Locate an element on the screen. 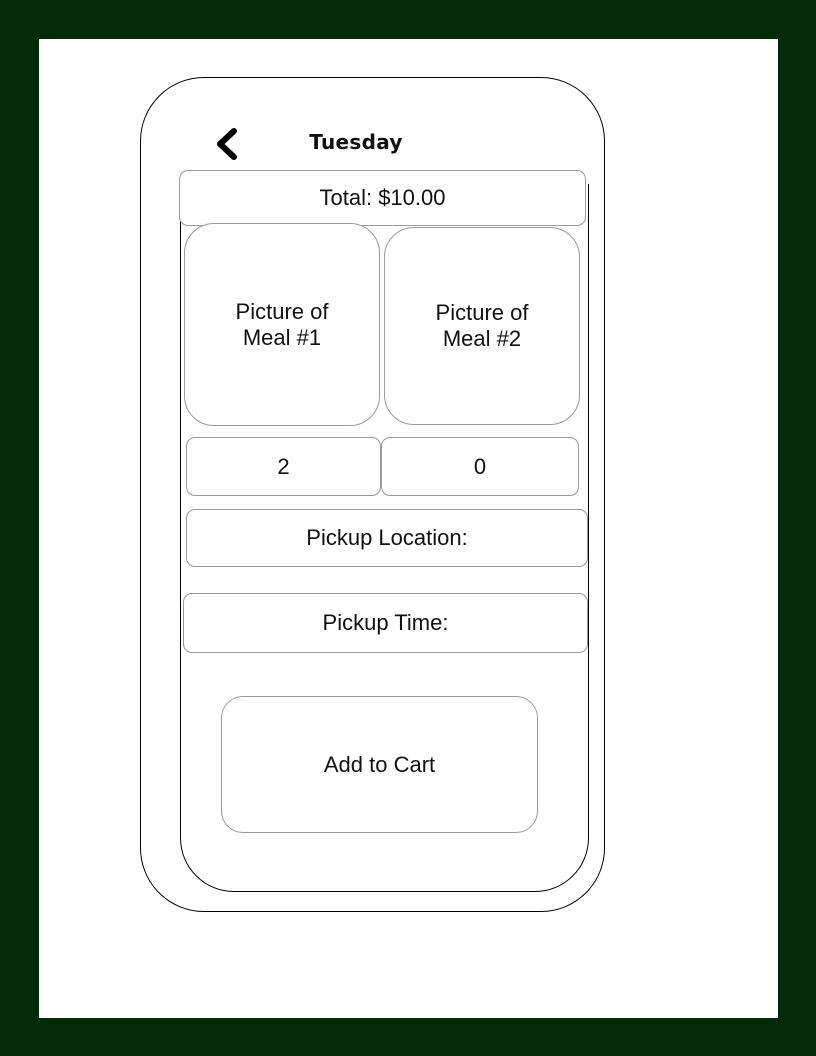 The height and width of the screenshot is (1056, 816). back-button is located at coordinates (227, 144).